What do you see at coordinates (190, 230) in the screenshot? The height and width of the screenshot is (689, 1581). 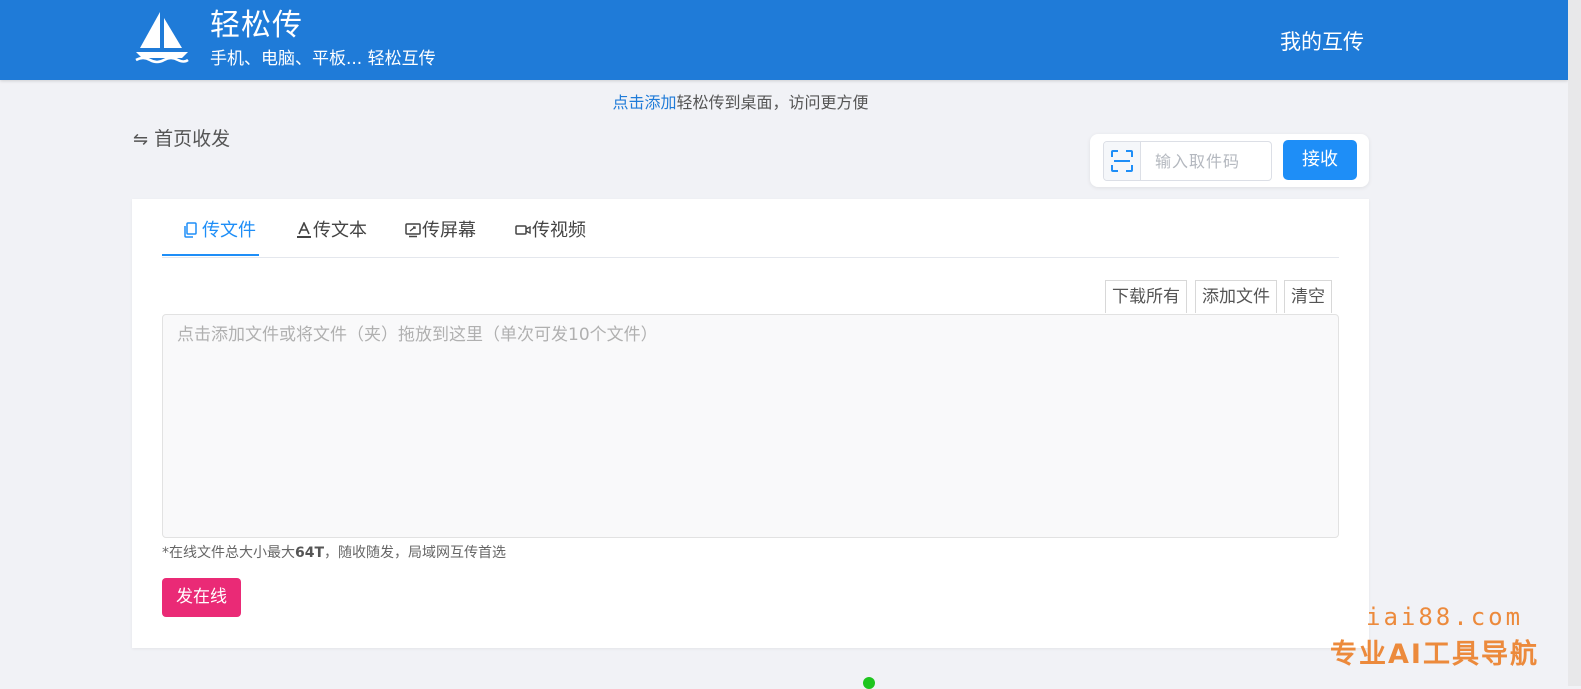 I see `file-copy-icon` at bounding box center [190, 230].